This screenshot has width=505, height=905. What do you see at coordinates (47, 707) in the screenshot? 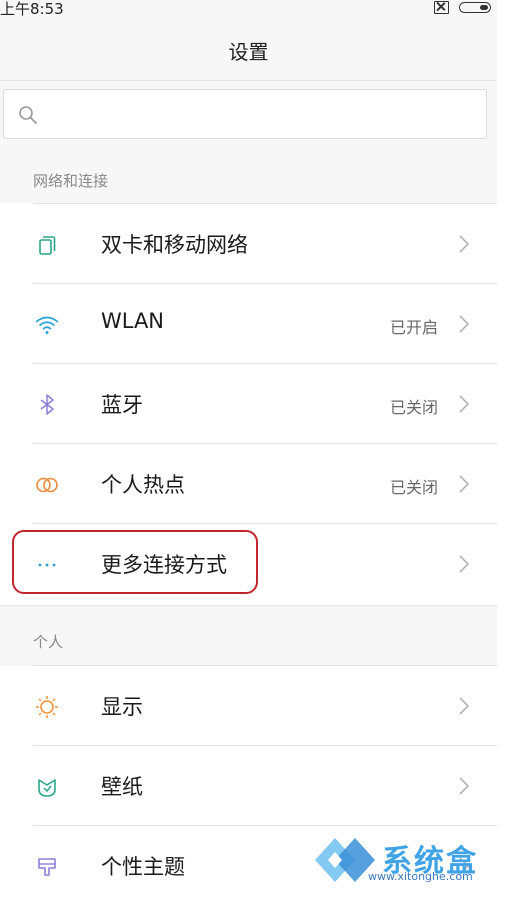
I see `sun-icon` at bounding box center [47, 707].